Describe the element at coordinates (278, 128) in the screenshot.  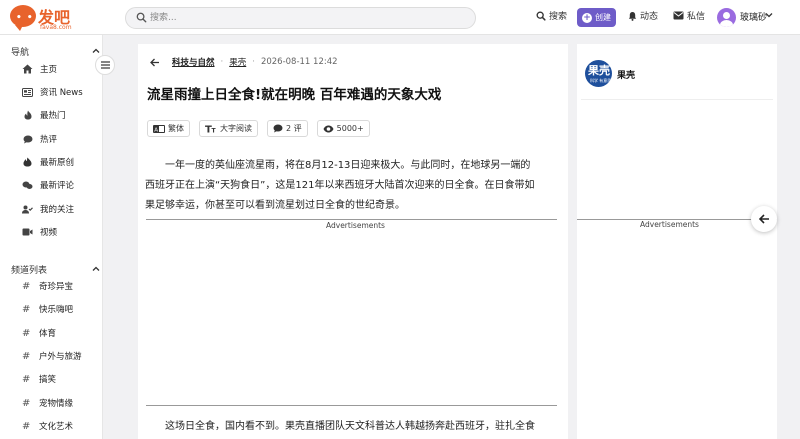
I see `comment-icon` at that location.